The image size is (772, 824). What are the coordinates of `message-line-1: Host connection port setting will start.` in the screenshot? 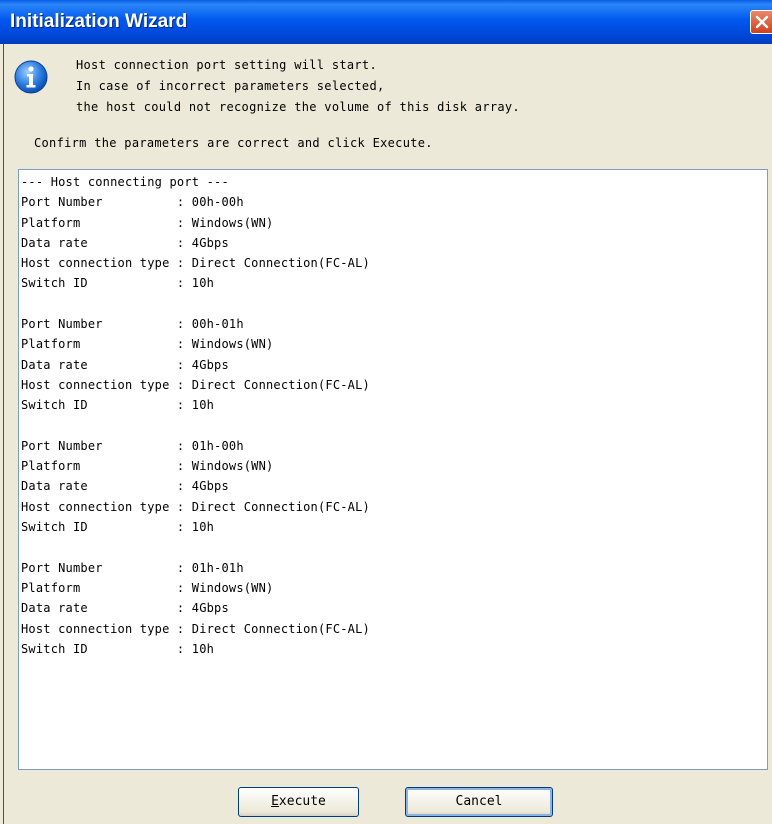 It's located at (226, 65).